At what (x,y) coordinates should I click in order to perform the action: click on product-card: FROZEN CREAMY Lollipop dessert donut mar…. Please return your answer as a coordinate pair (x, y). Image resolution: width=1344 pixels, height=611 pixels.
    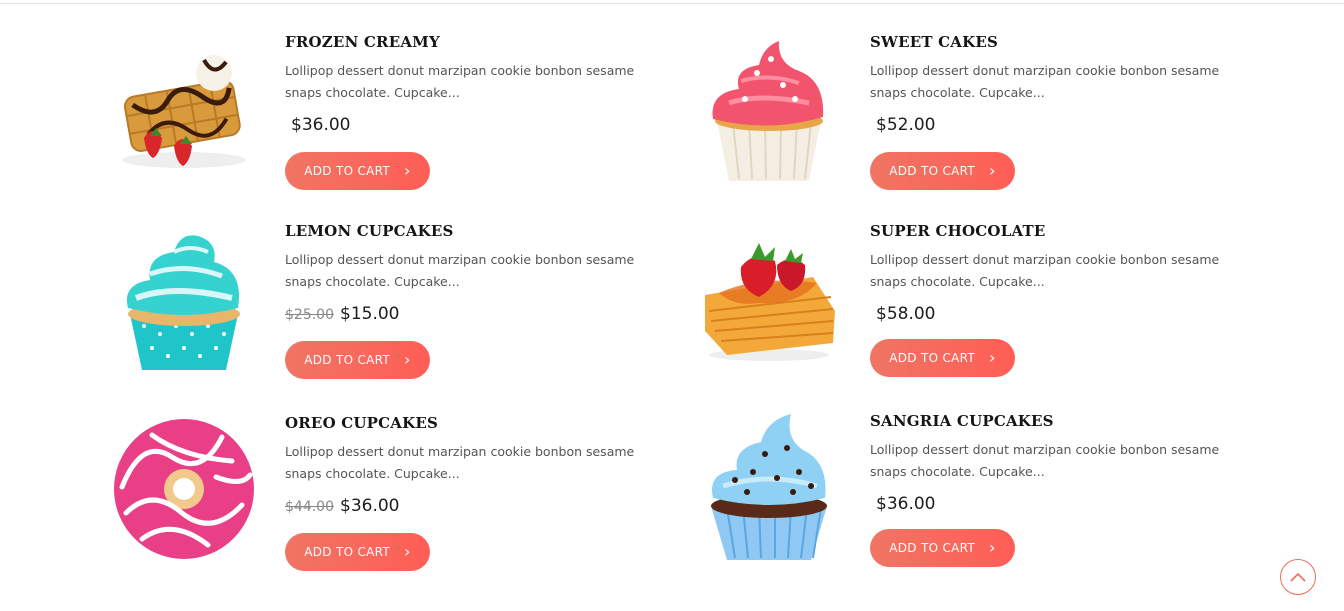
    Looking at the image, I should click on (389, 123).